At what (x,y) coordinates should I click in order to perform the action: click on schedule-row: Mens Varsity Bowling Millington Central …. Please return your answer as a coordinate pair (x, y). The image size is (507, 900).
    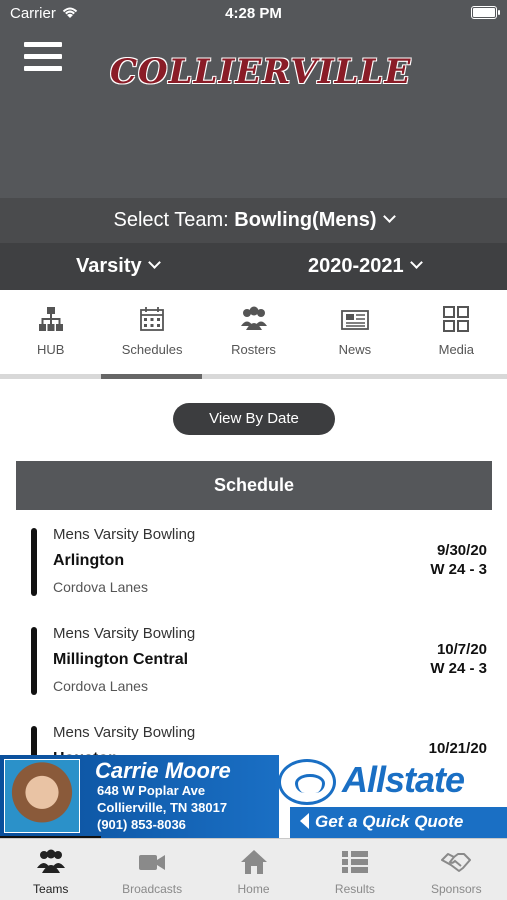
    Looking at the image, I should click on (253, 664).